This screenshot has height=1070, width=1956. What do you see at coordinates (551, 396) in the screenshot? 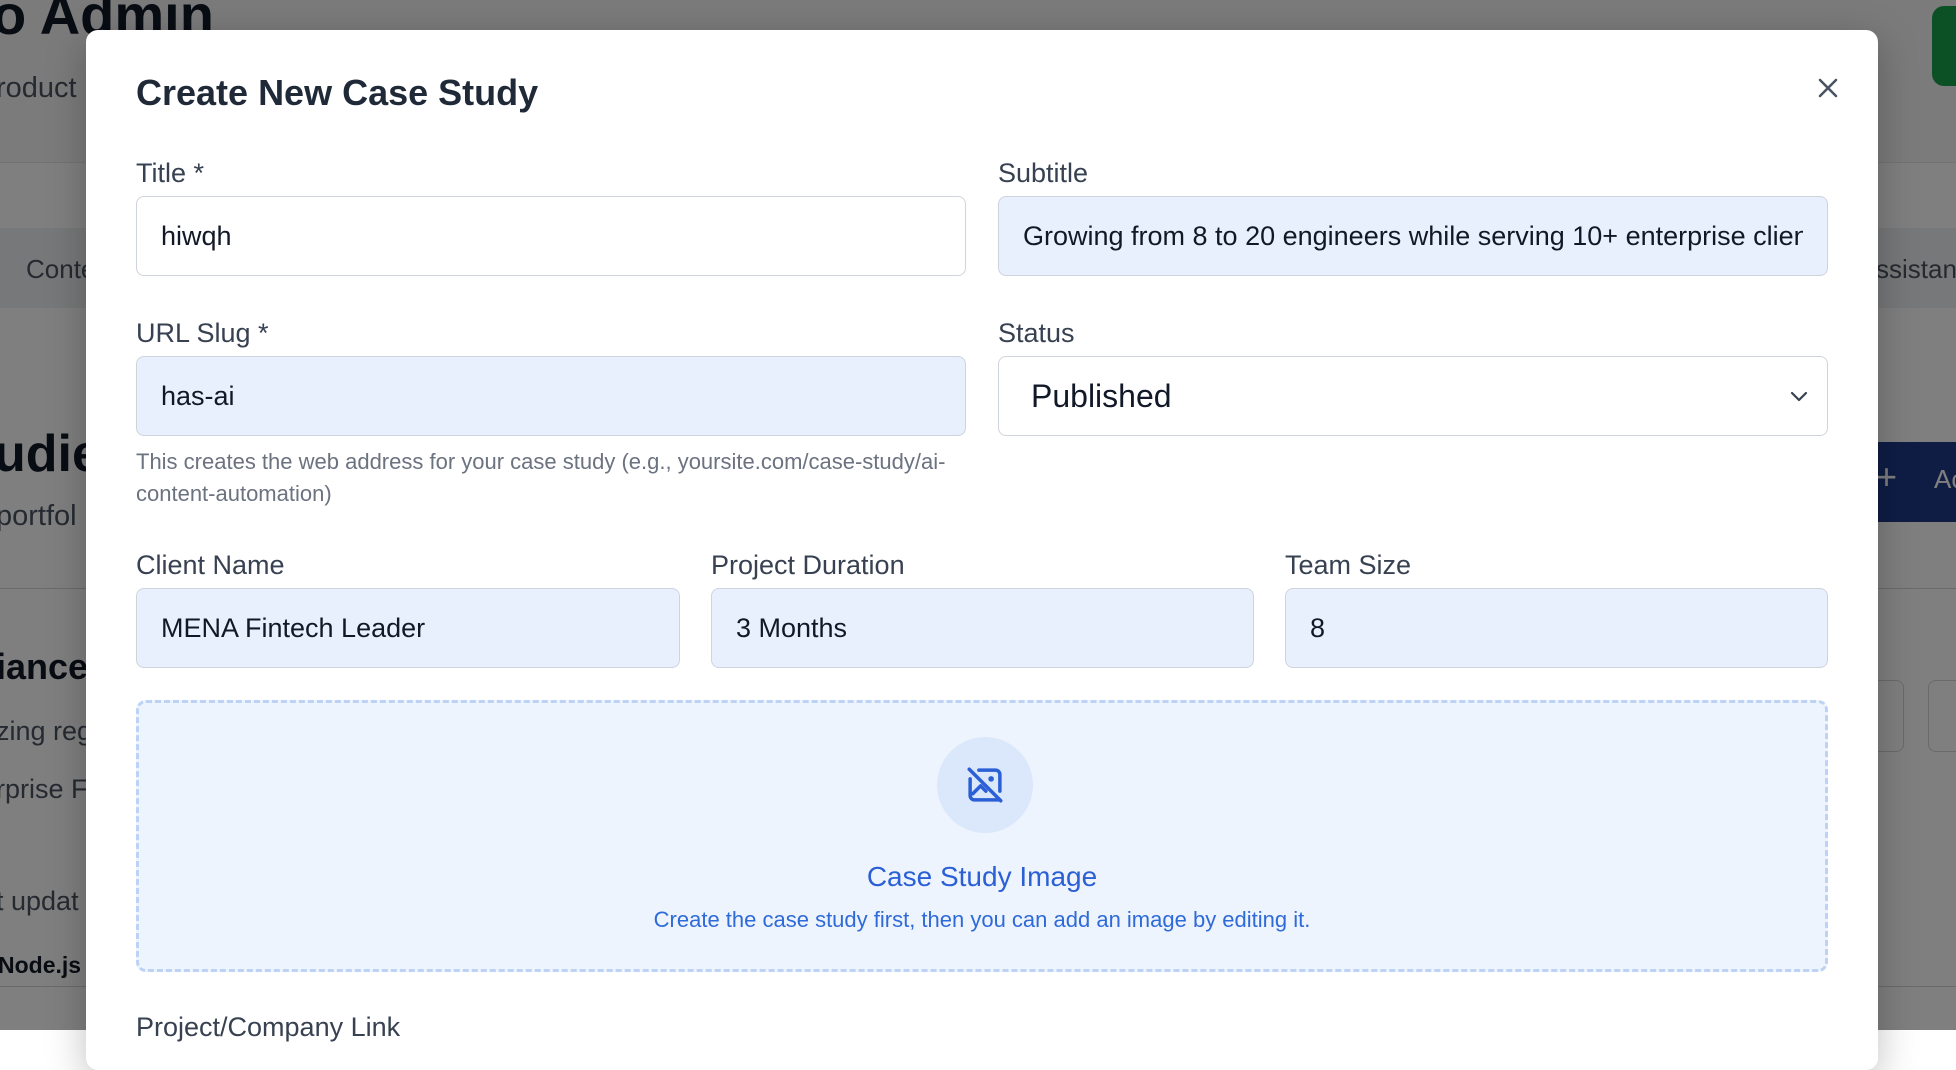
I see `url-slug-input` at bounding box center [551, 396].